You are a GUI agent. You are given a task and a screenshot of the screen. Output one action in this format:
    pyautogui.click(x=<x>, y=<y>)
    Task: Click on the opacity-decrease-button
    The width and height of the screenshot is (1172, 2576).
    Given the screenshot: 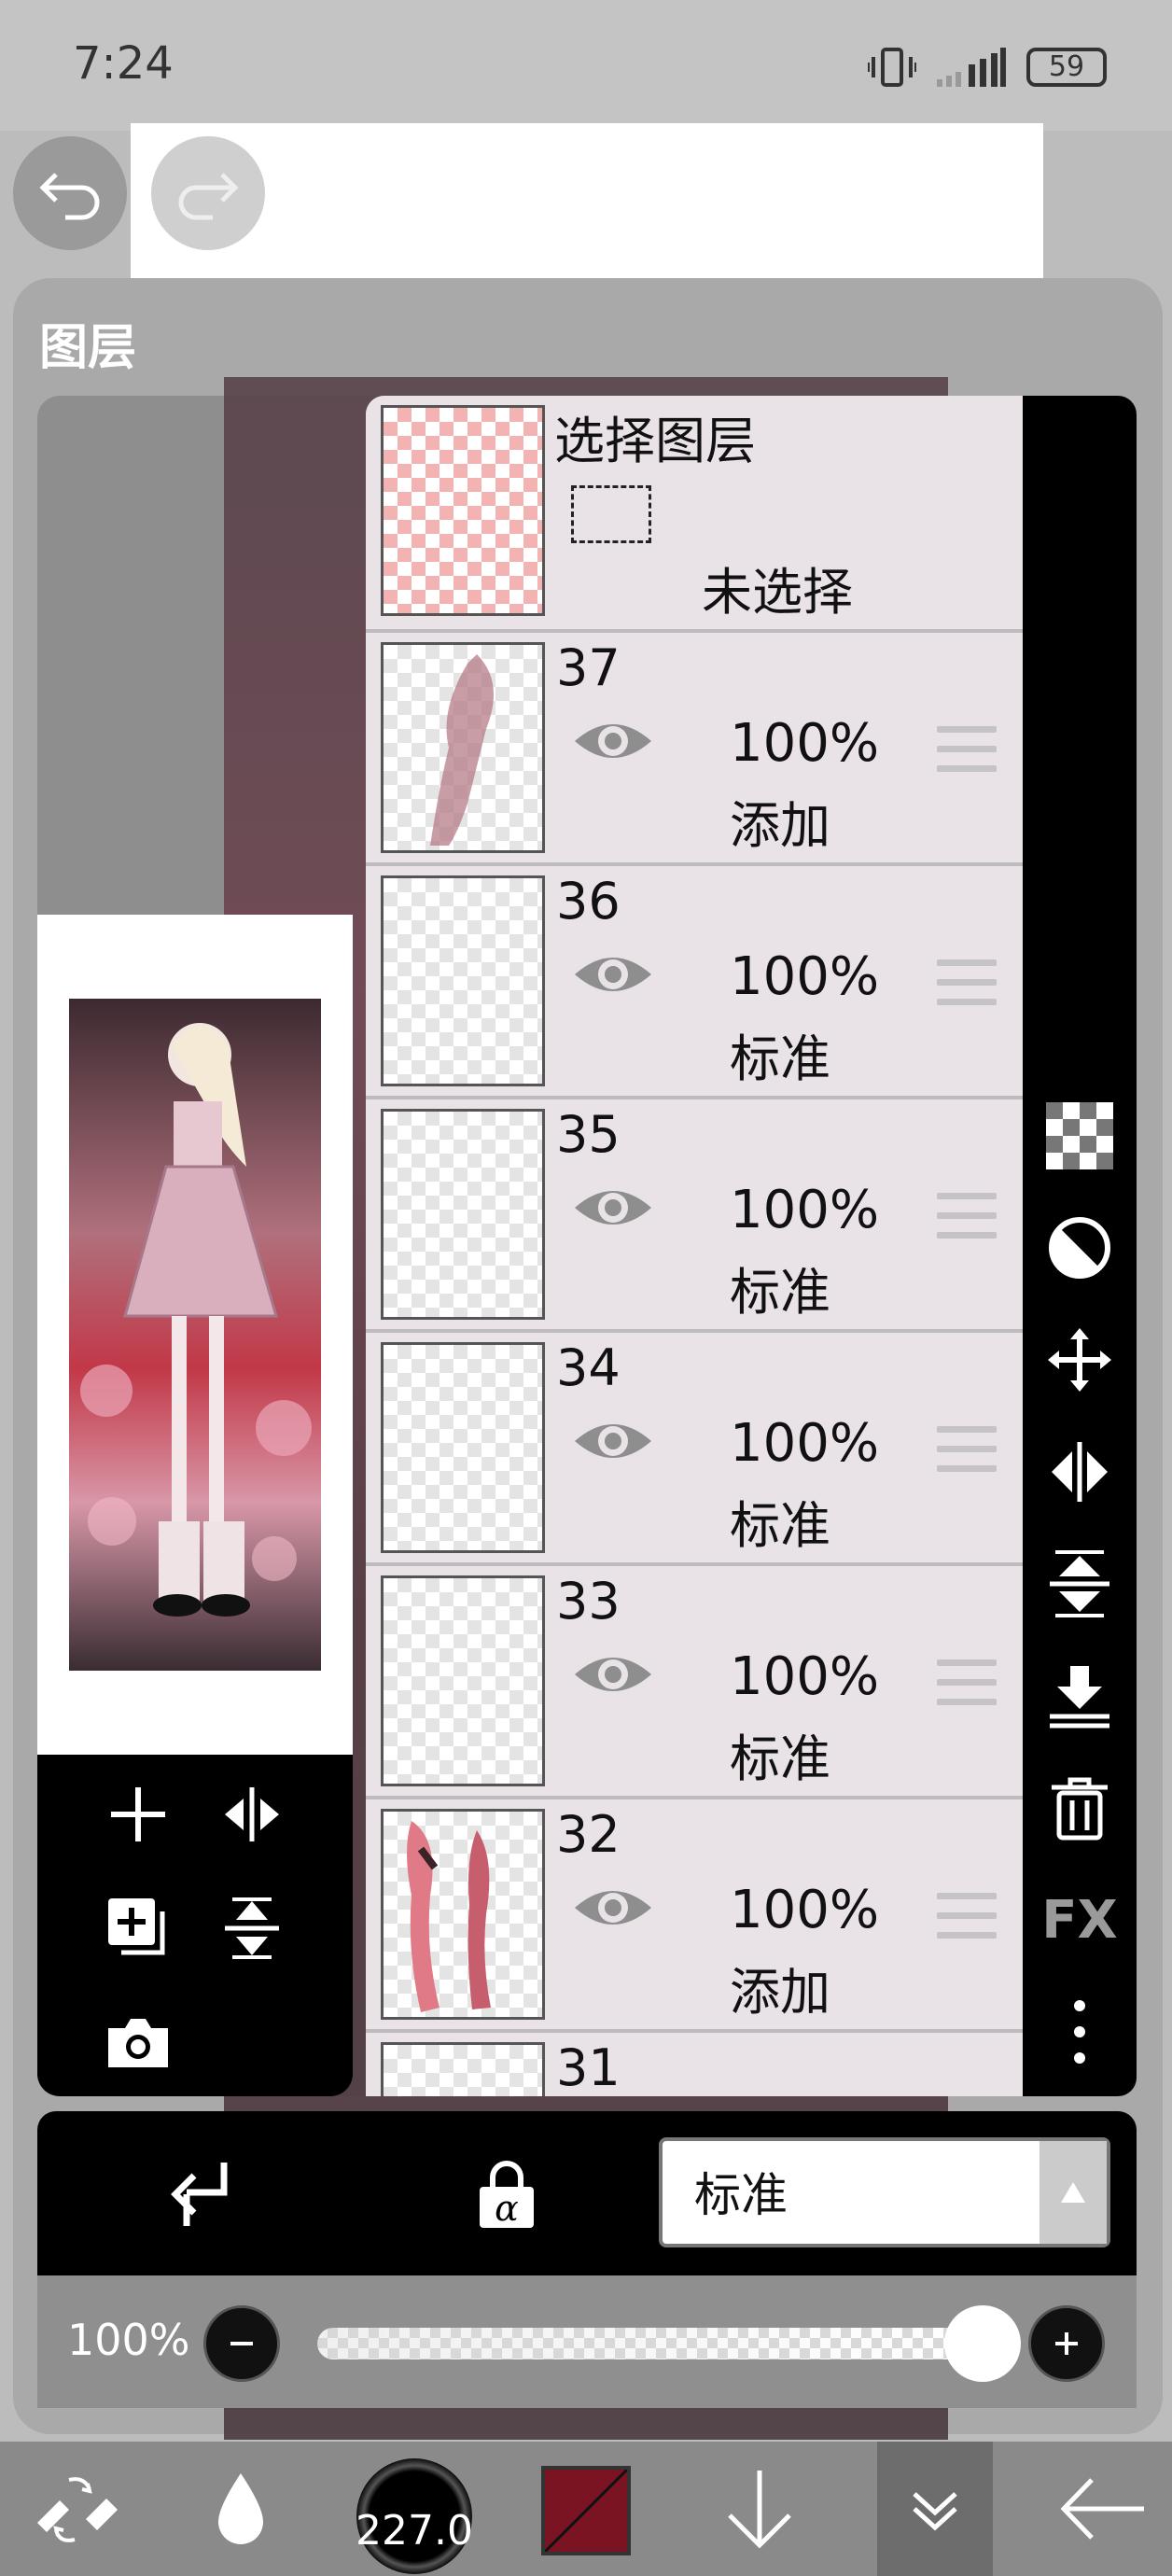 What is the action you would take?
    pyautogui.click(x=241, y=2343)
    